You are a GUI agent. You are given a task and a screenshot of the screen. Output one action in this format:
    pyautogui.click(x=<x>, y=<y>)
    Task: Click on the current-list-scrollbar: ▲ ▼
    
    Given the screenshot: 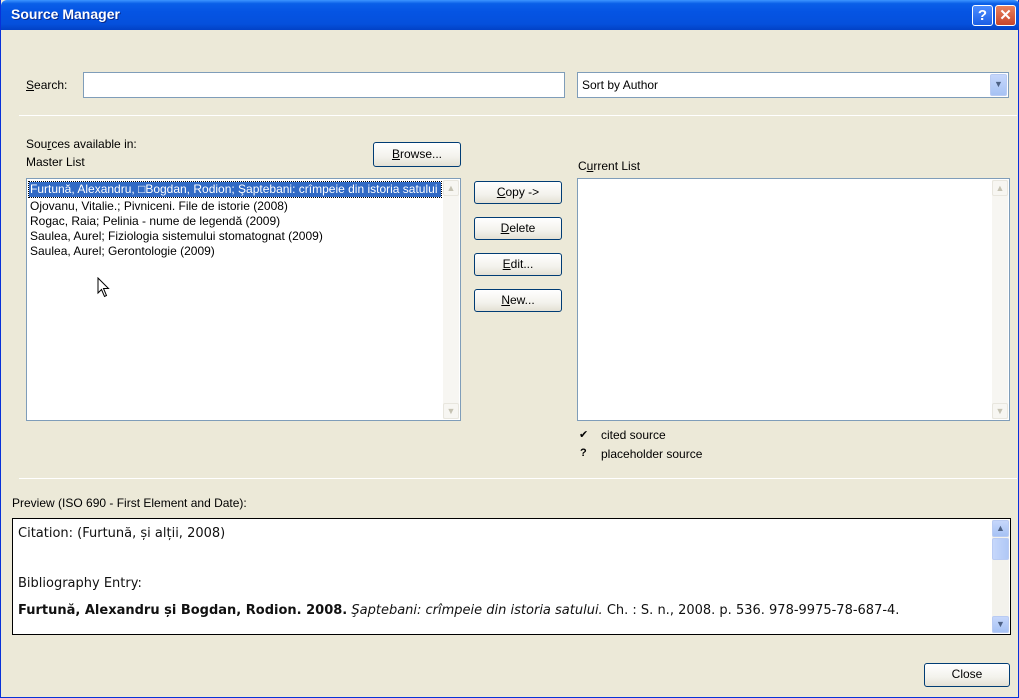 What is the action you would take?
    pyautogui.click(x=1000, y=299)
    